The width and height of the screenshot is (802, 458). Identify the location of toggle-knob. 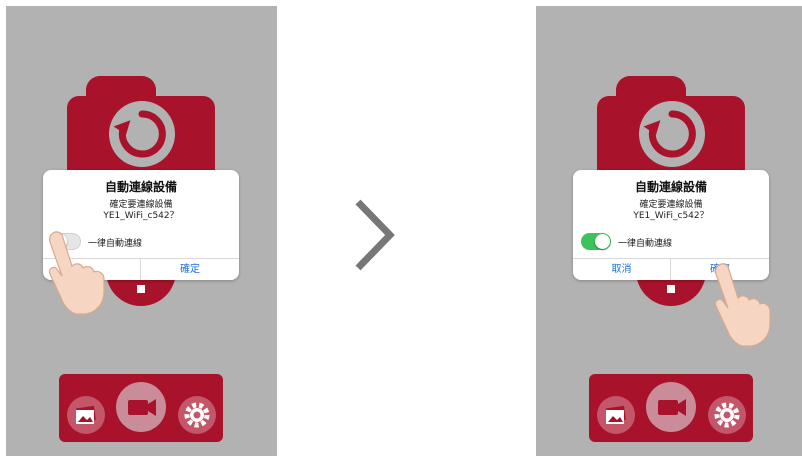
(602, 241).